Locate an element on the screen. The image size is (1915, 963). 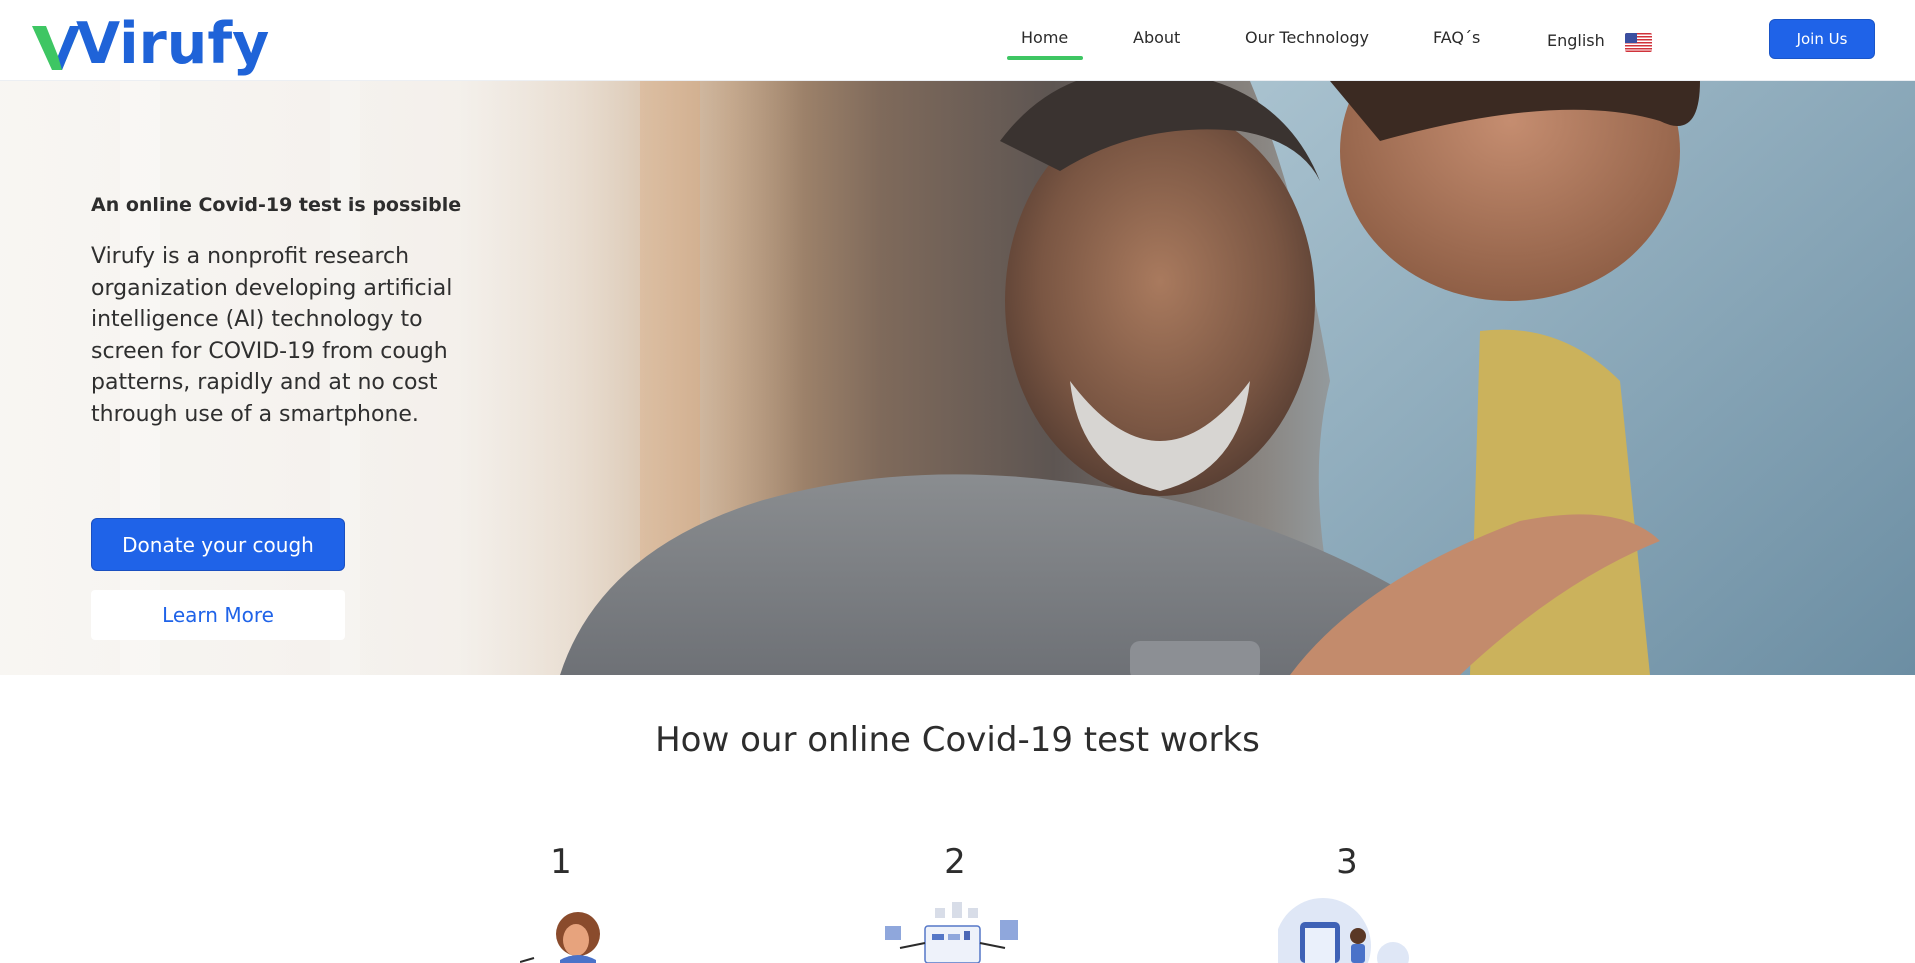
cough-person-illustration is located at coordinates (560, 937).